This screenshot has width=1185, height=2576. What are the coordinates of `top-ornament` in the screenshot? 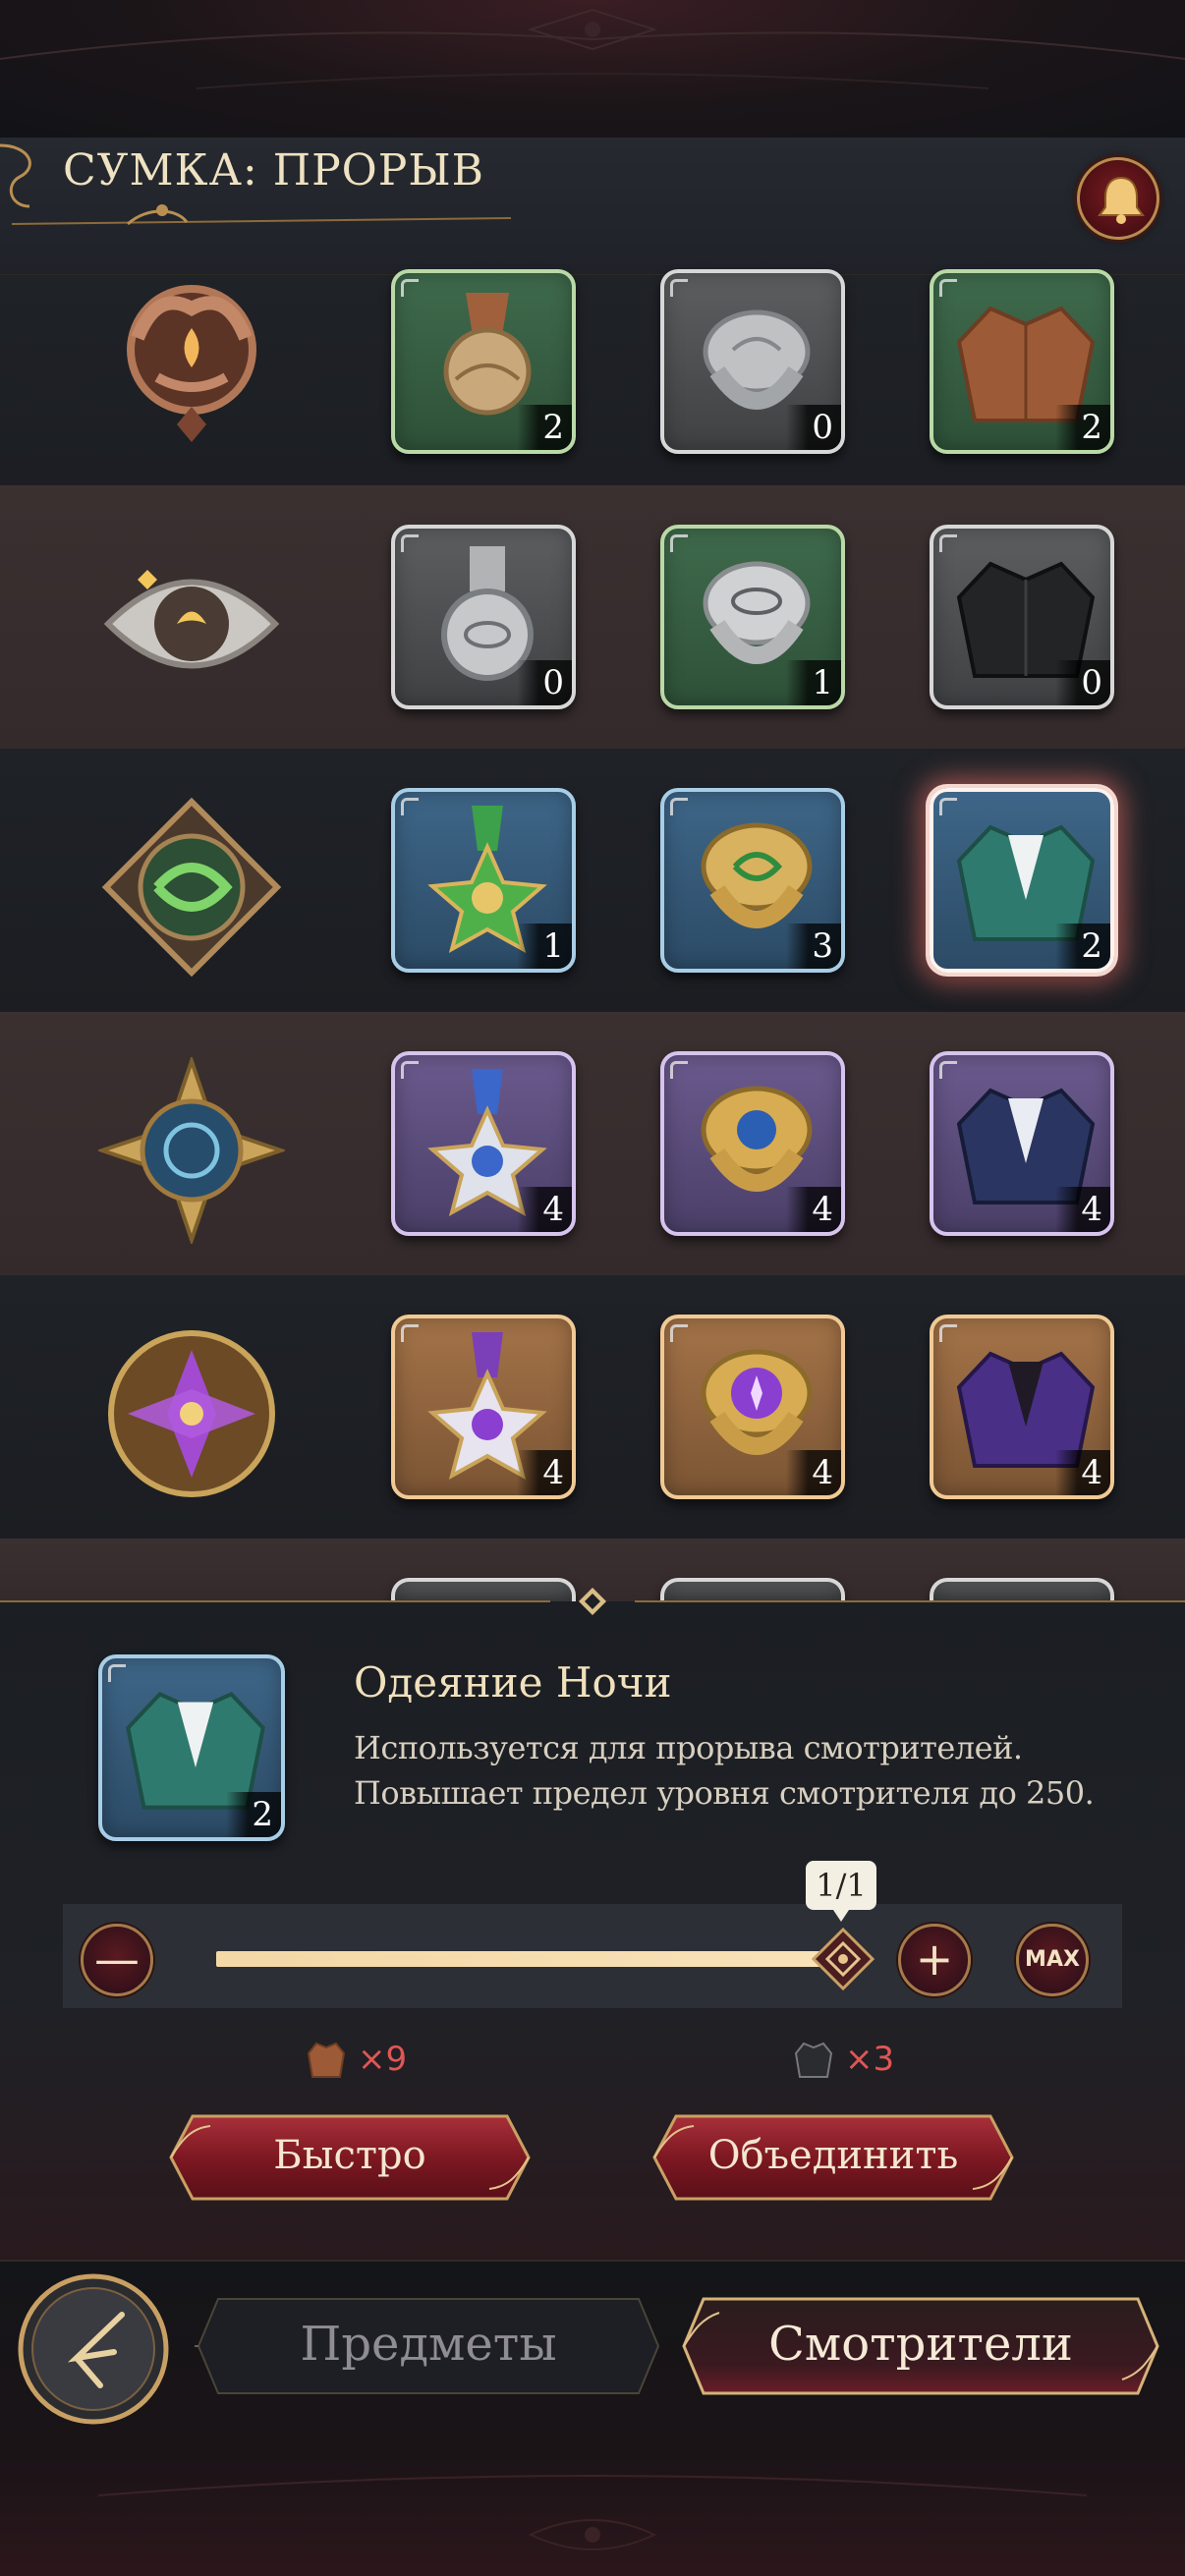 It's located at (592, 69).